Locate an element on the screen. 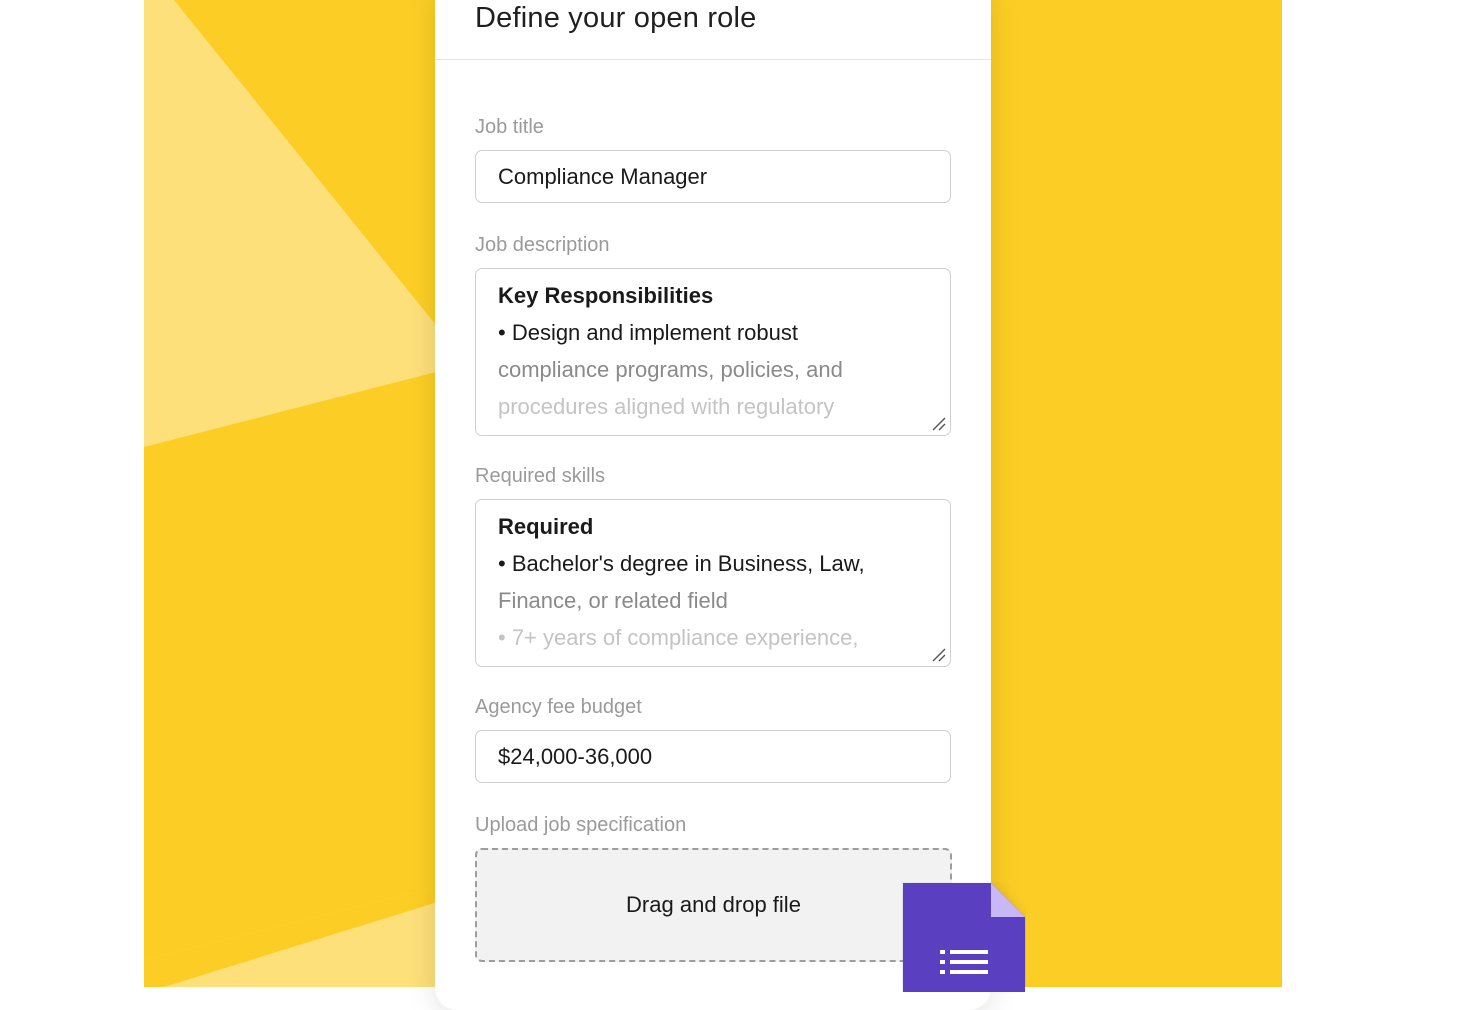 Image resolution: width=1480 pixels, height=1010 pixels. job-title-label: Job title is located at coordinates (509, 127).